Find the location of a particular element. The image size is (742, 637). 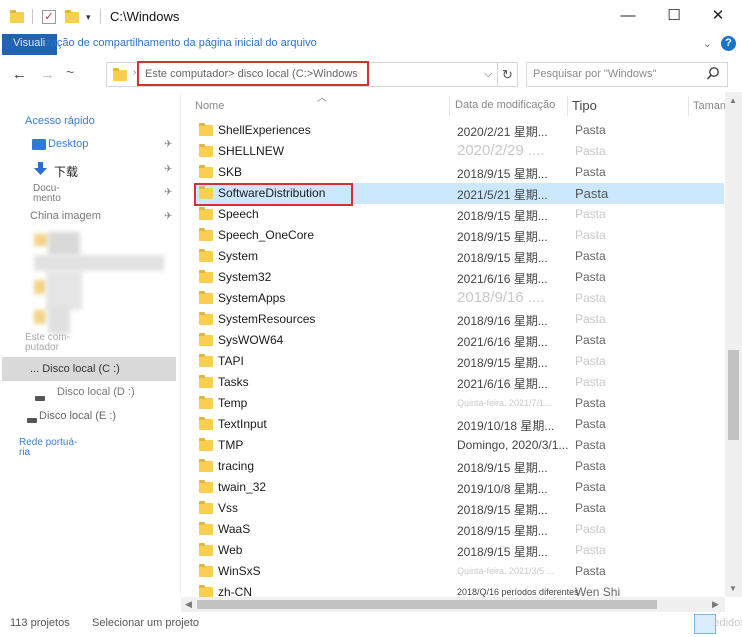

maximize-button: ☐ is located at coordinates (674, 16).